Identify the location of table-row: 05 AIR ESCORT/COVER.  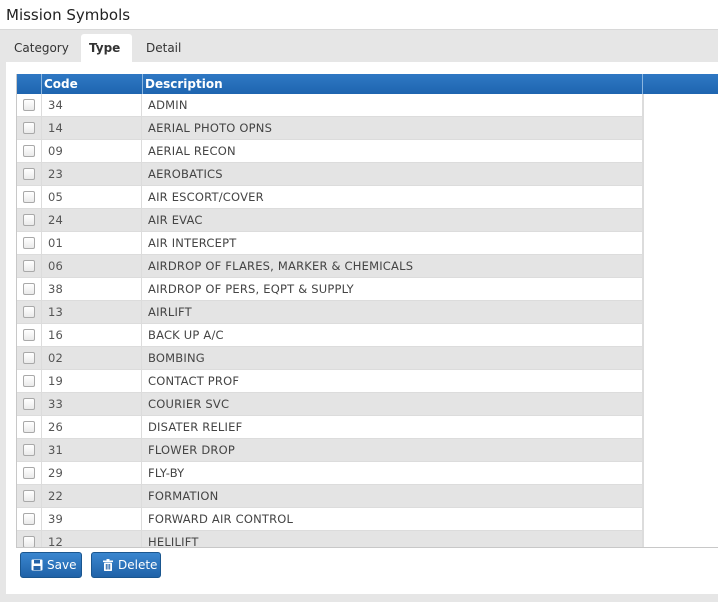
(330, 197).